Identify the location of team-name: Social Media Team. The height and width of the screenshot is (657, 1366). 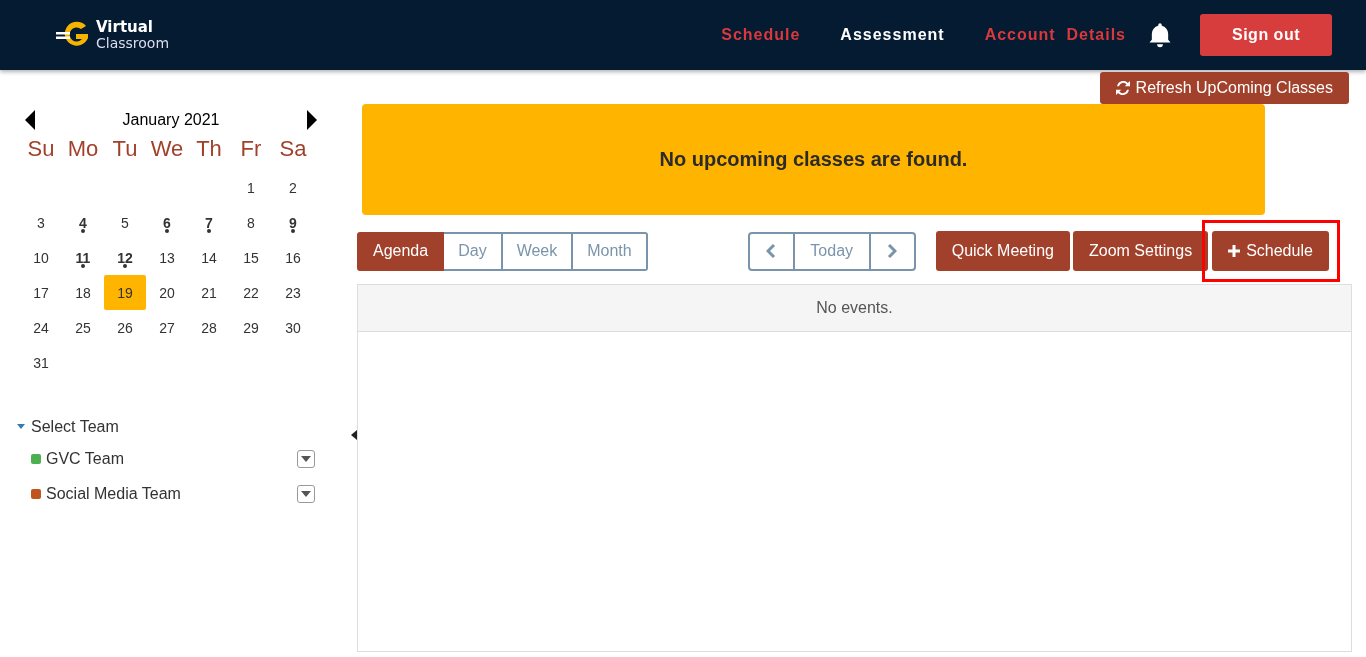
(114, 493).